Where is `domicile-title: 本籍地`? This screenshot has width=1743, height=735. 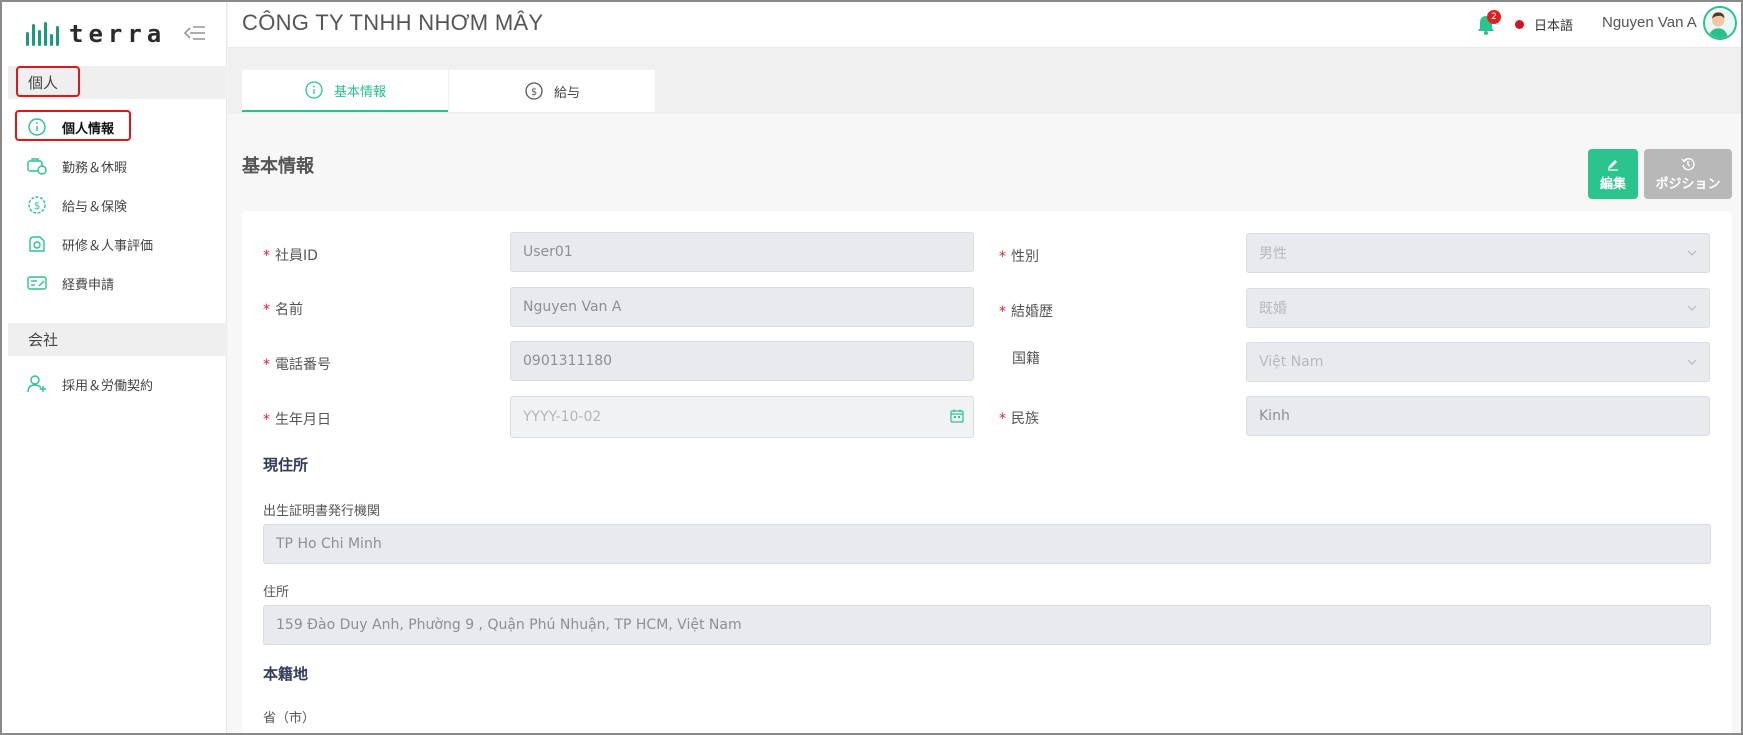 domicile-title: 本籍地 is located at coordinates (286, 674).